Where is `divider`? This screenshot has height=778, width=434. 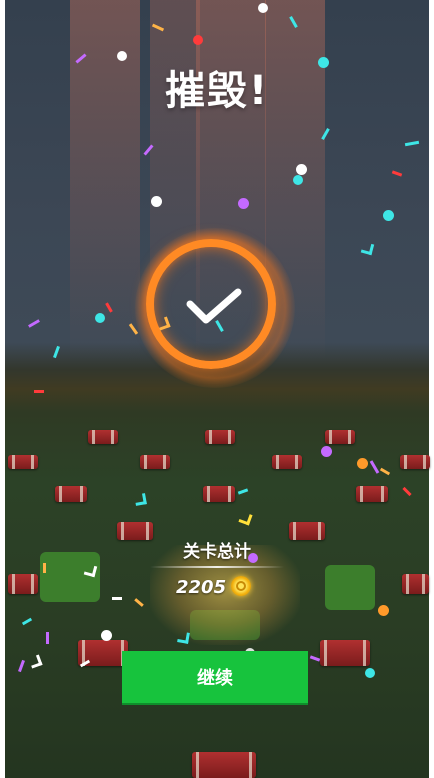
divider is located at coordinates (217, 567).